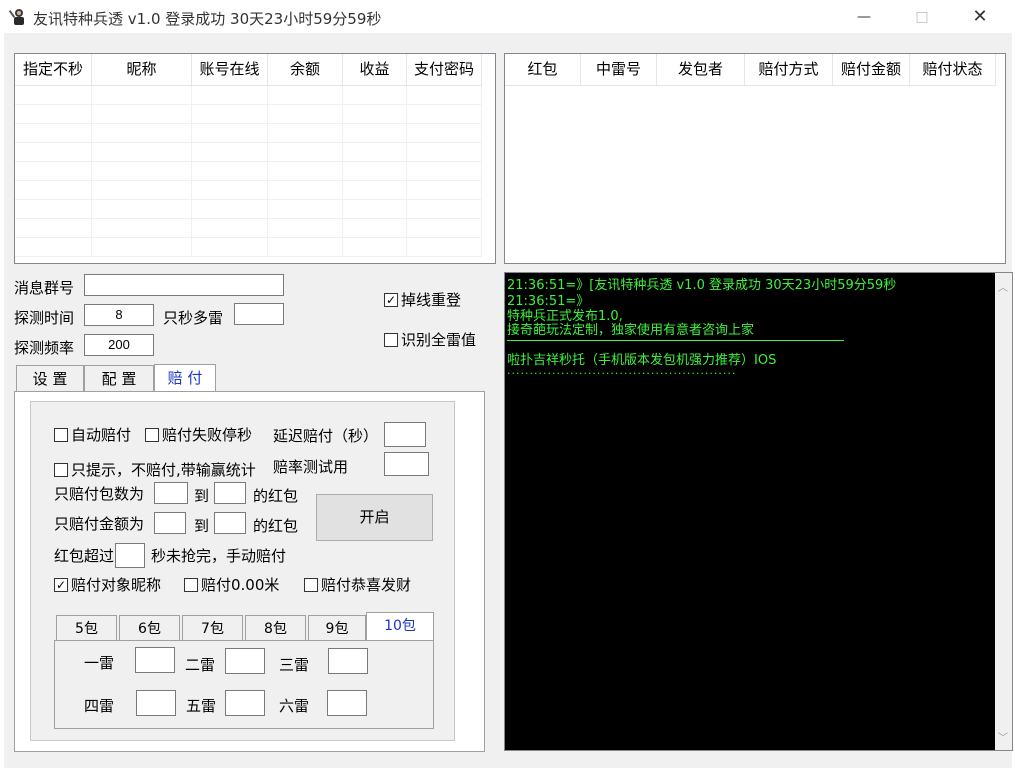 This screenshot has height=768, width=1015. Describe the element at coordinates (245, 661) in the screenshot. I see `mine-2-input` at that location.